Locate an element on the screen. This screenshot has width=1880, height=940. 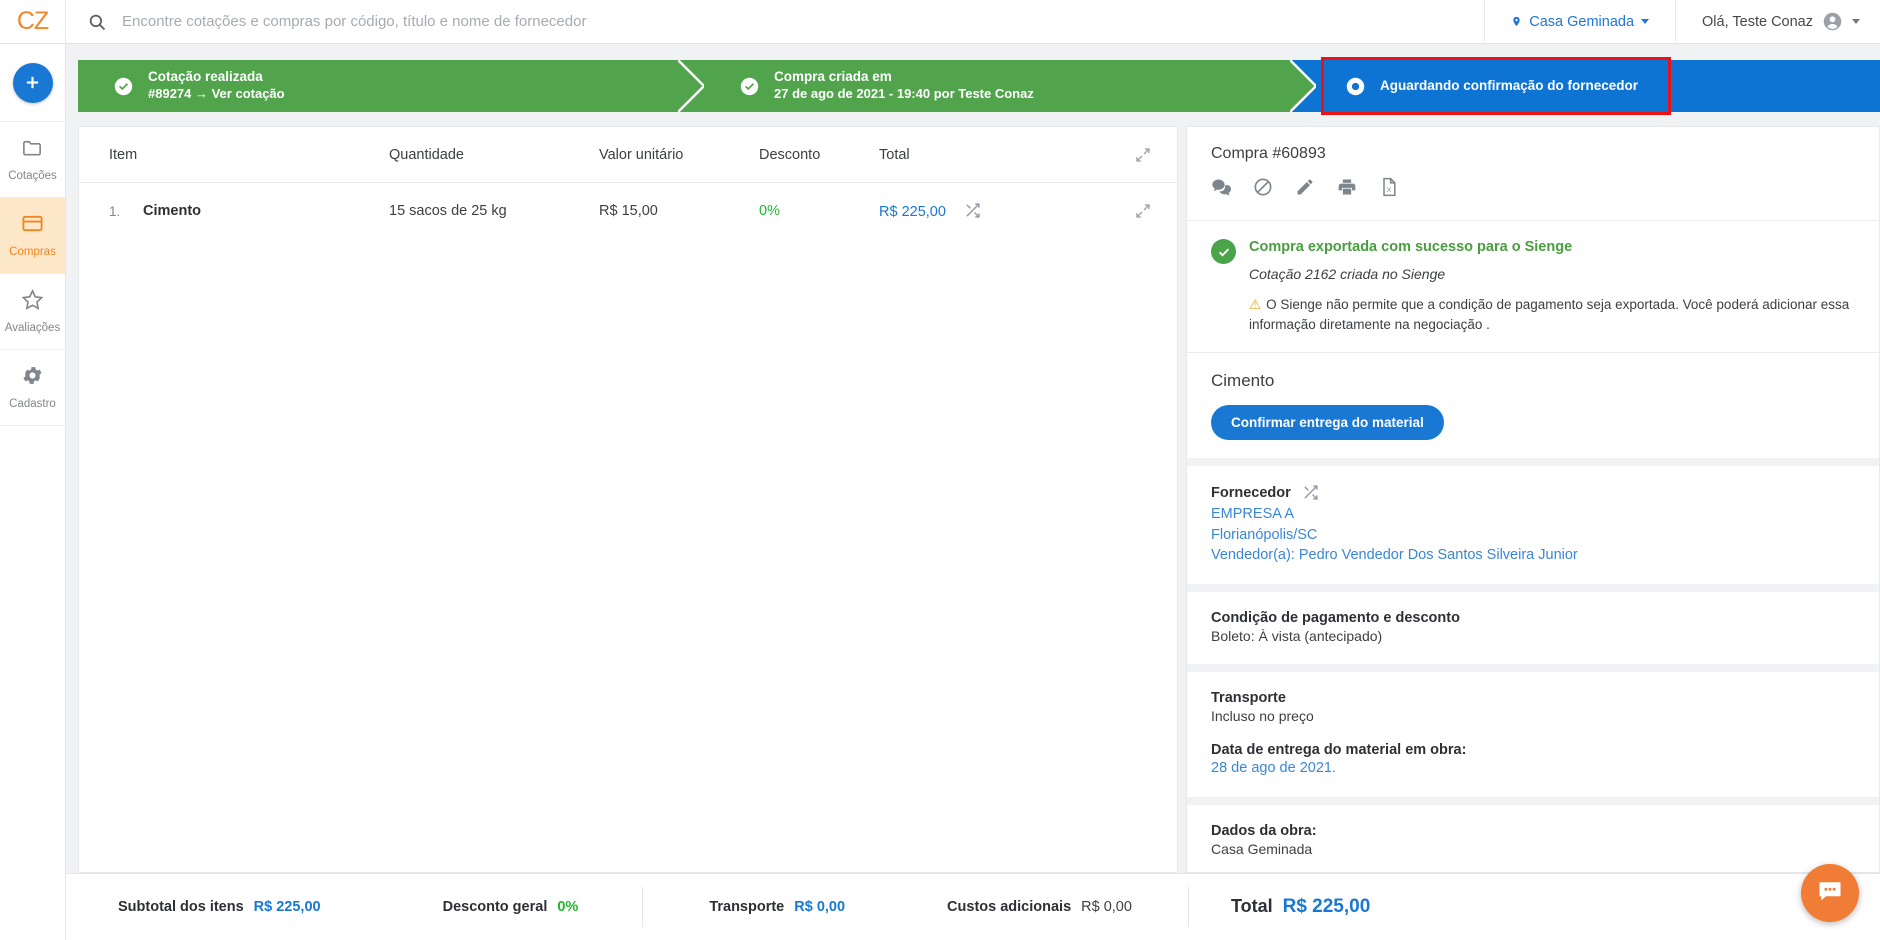
cell-quantidade: 15 sacos de 25 kg is located at coordinates (448, 211).